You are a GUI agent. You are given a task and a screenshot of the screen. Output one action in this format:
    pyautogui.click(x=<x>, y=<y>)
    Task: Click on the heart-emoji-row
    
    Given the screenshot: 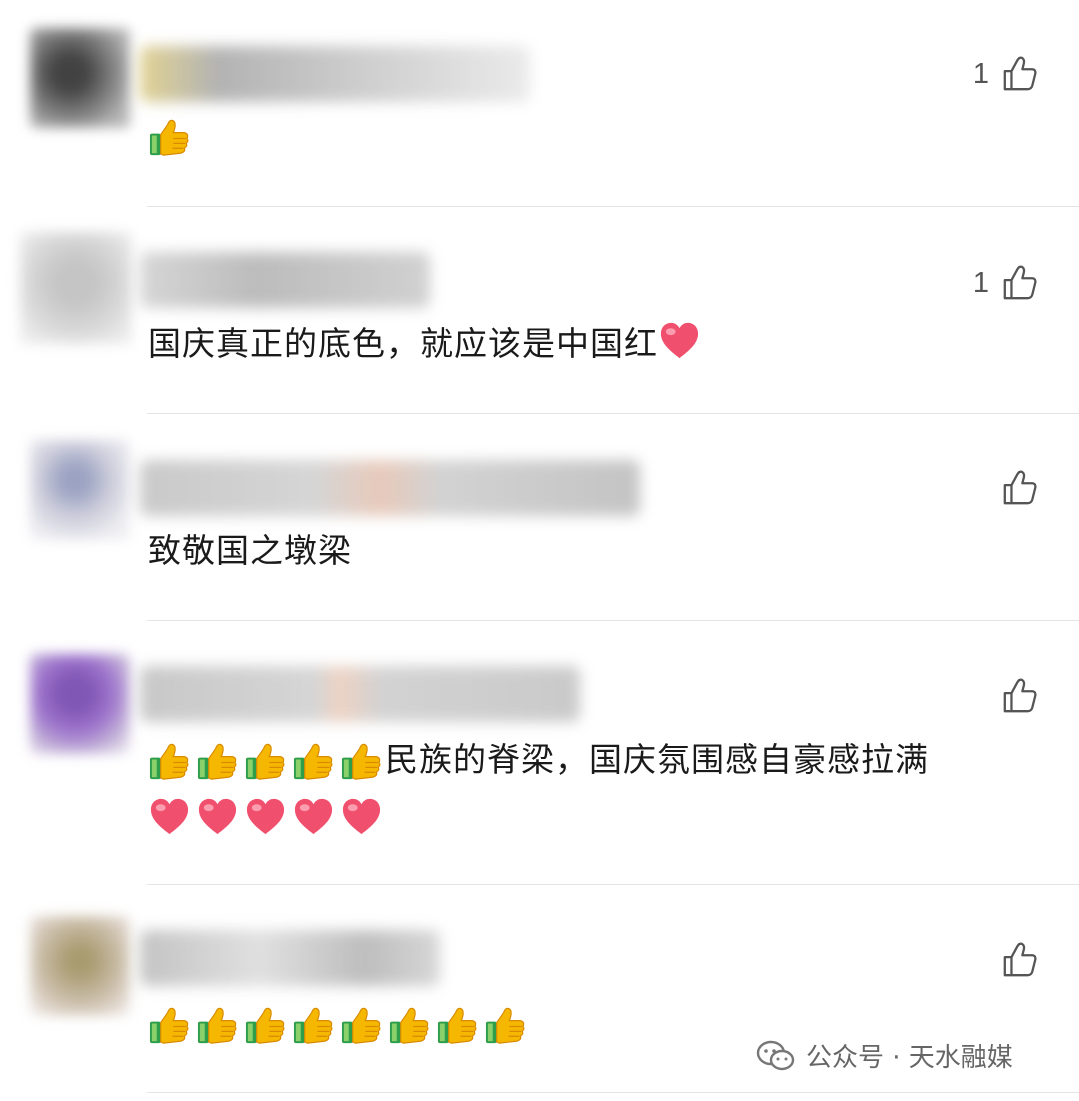 What is the action you would take?
    pyautogui.click(x=265, y=817)
    